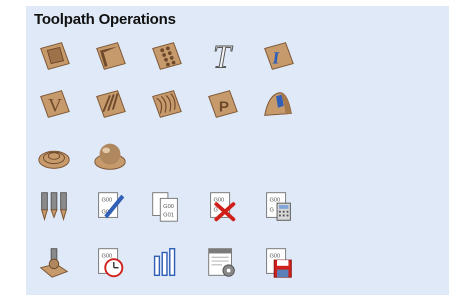 Image resolution: width=449 pixels, height=295 pixels. Describe the element at coordinates (110, 156) in the screenshot. I see `3d-finishing-icon` at that location.